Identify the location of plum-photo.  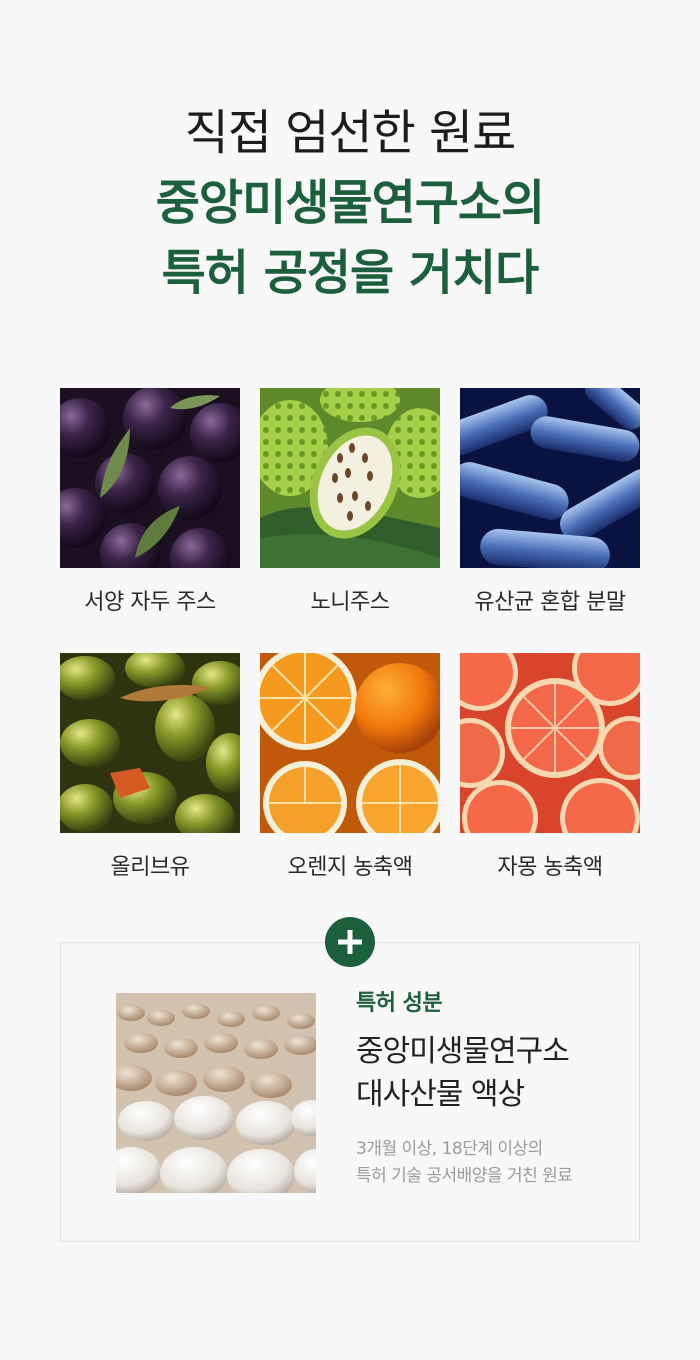
(150, 478).